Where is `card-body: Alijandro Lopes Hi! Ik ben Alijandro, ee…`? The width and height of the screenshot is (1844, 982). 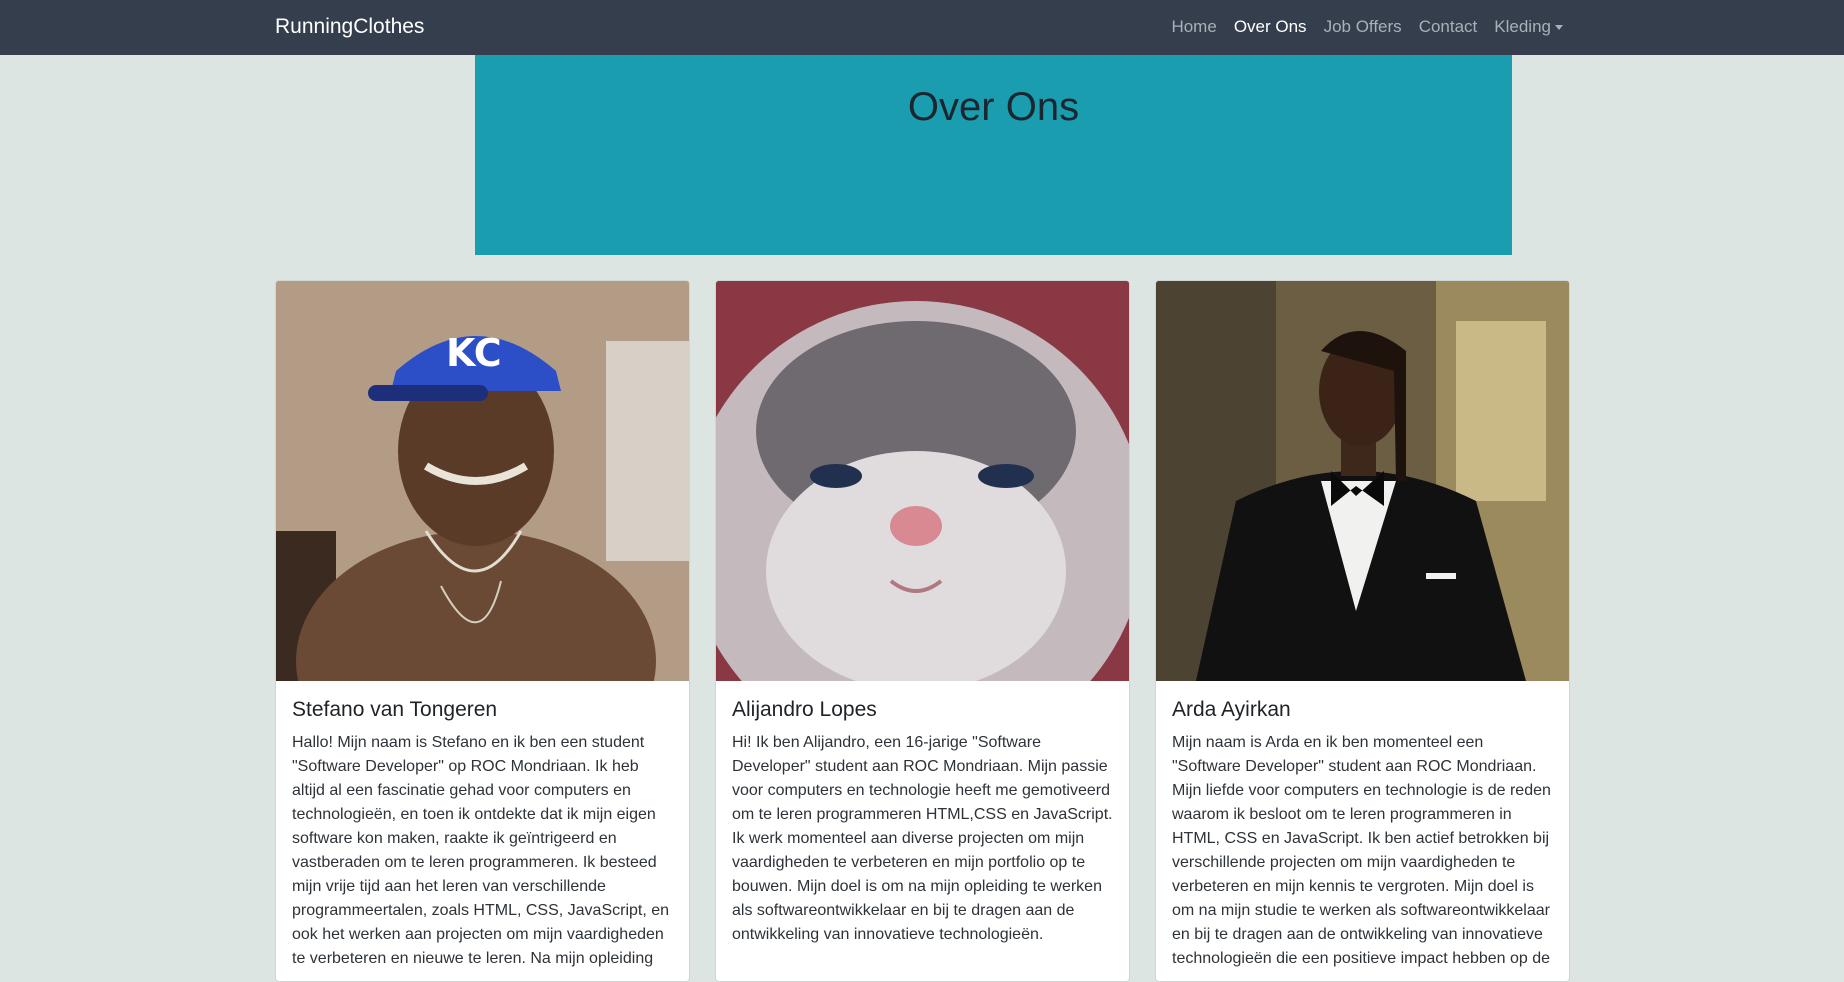 card-body: Alijandro Lopes Hi! Ik ben Alijandro, ee… is located at coordinates (922, 814).